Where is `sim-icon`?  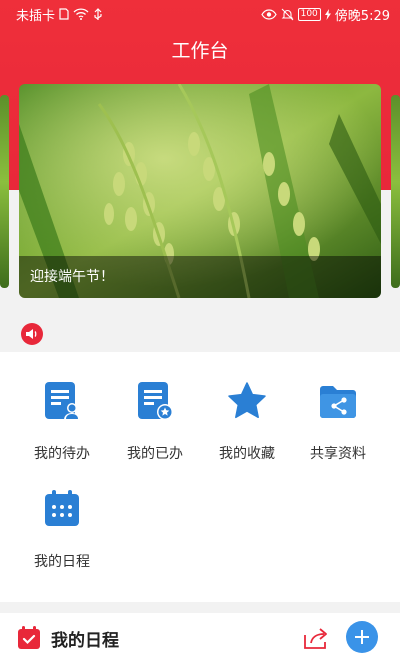
sim-icon is located at coordinates (64, 14).